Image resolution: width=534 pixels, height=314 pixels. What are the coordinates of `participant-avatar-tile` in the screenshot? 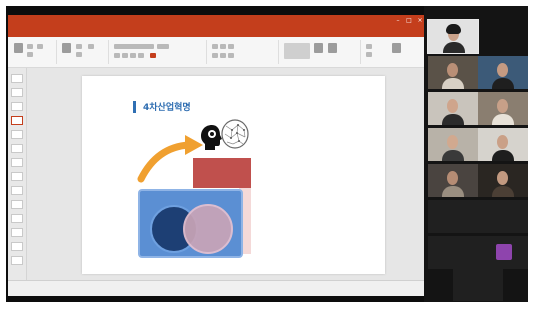 It's located at (503, 252).